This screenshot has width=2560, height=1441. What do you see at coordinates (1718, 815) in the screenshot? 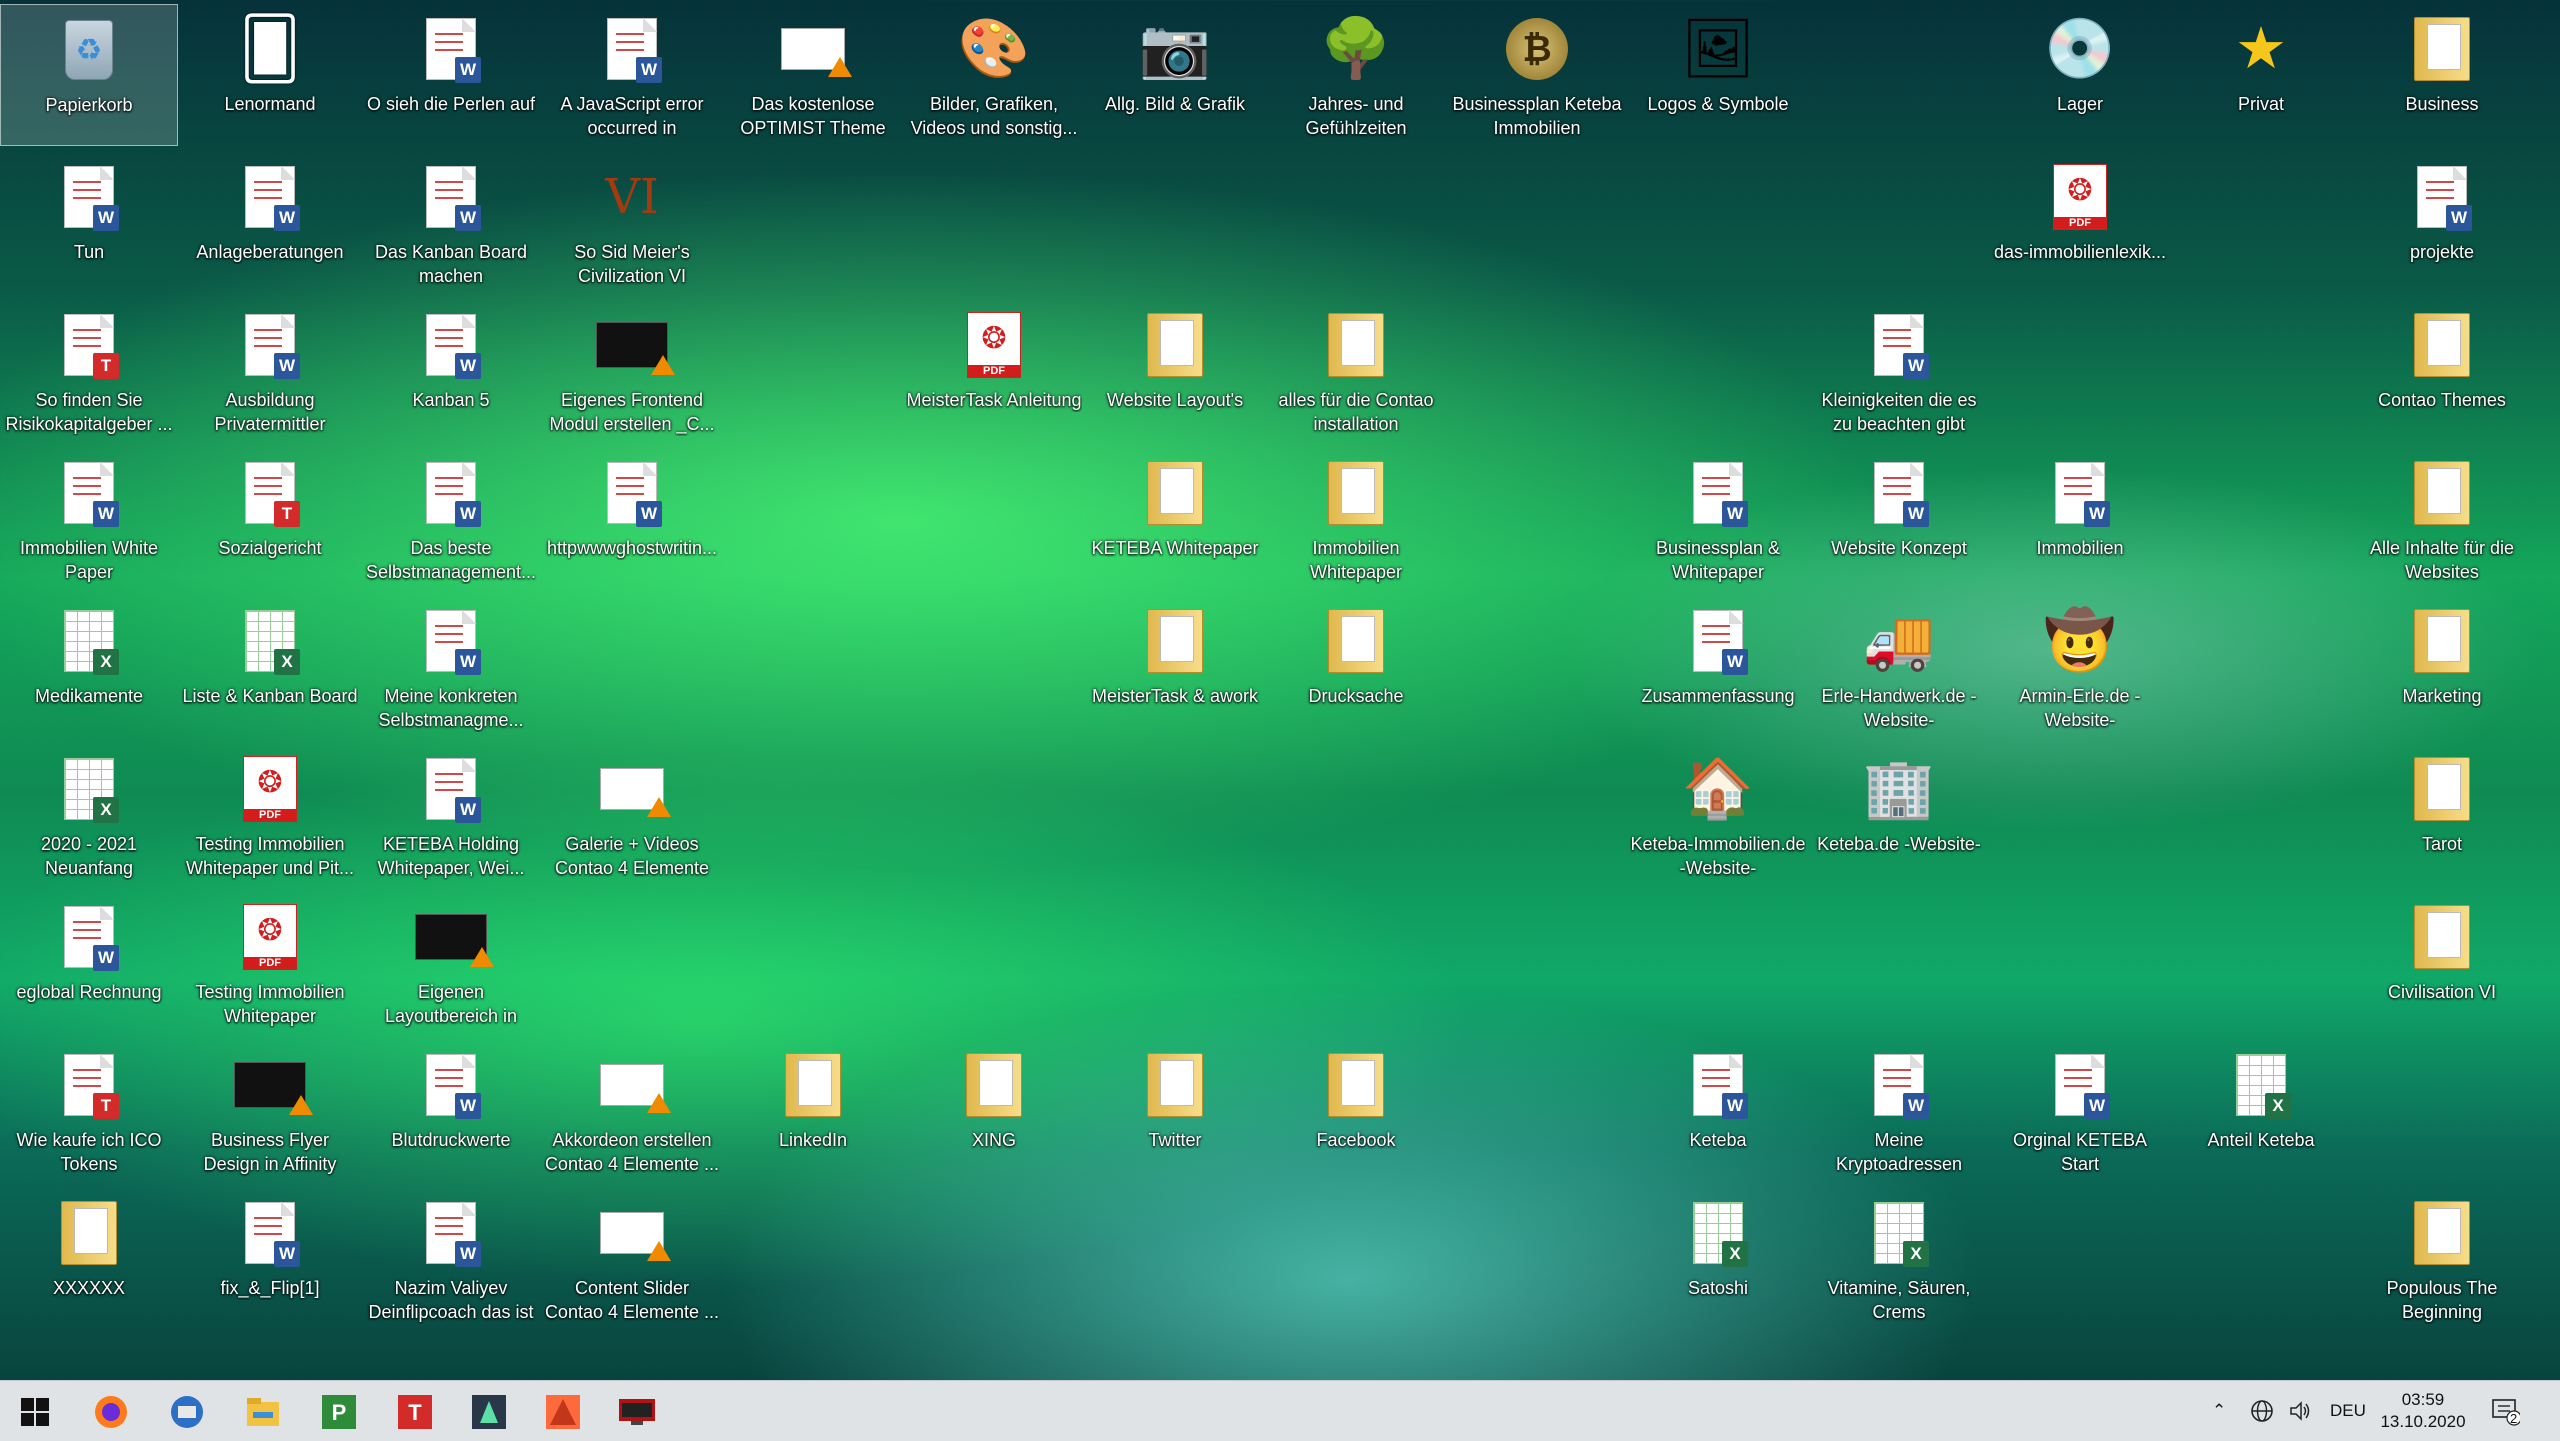
I see `desktop-icon: 🏠 Keteba-Immobilien.de -Website-` at bounding box center [1718, 815].